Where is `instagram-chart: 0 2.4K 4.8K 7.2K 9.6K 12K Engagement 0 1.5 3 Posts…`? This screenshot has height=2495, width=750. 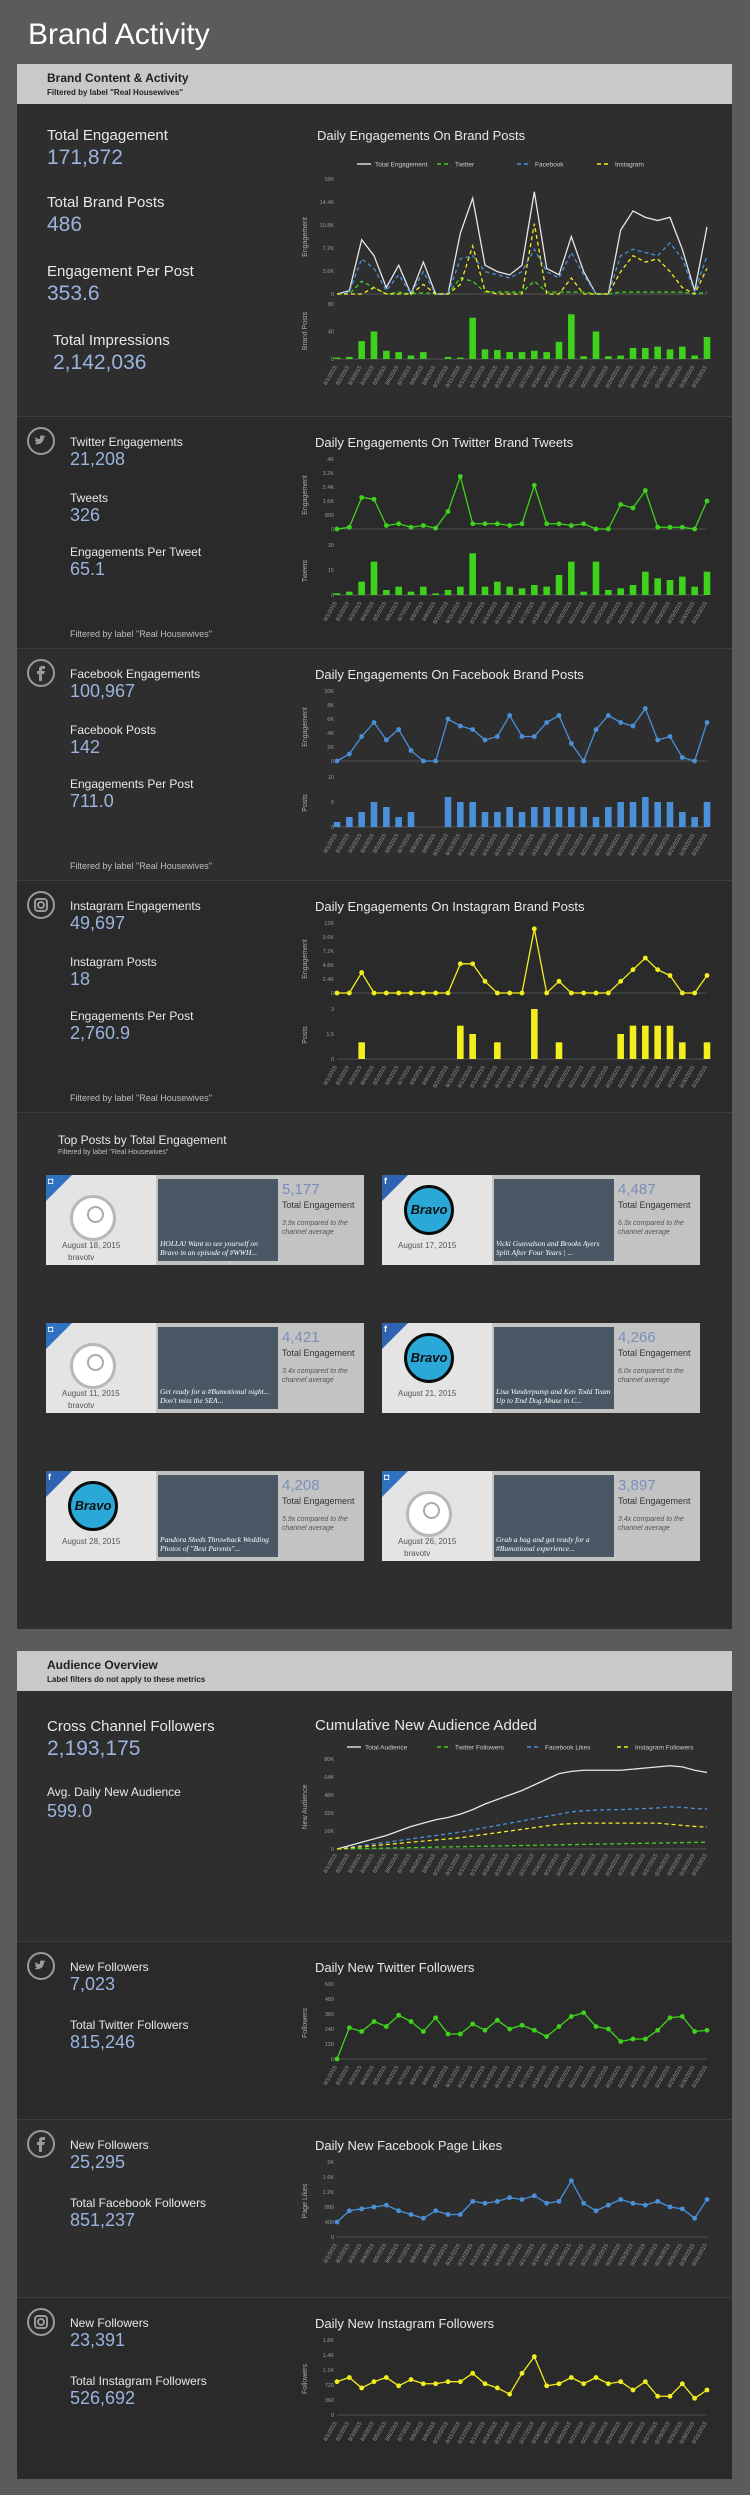
instagram-chart: 0 2.4K 4.8K 7.2K 9.6K 12K Engagement 0 1.5 3 Posts… is located at coordinates (506, 1005).